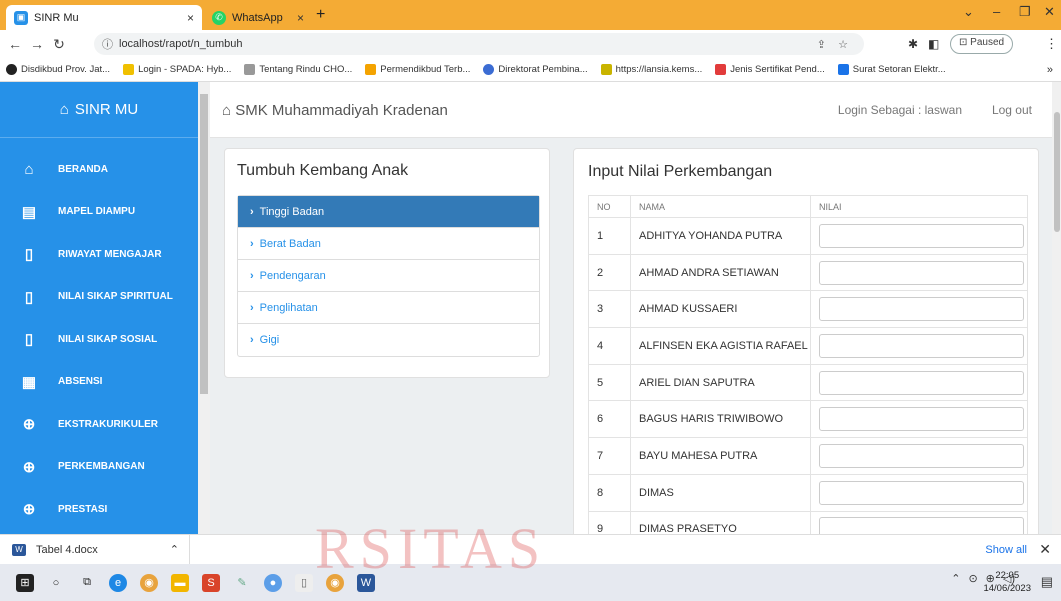 The width and height of the screenshot is (1061, 601). What do you see at coordinates (304, 582) in the screenshot?
I see `blank-file-icon: ▯` at bounding box center [304, 582].